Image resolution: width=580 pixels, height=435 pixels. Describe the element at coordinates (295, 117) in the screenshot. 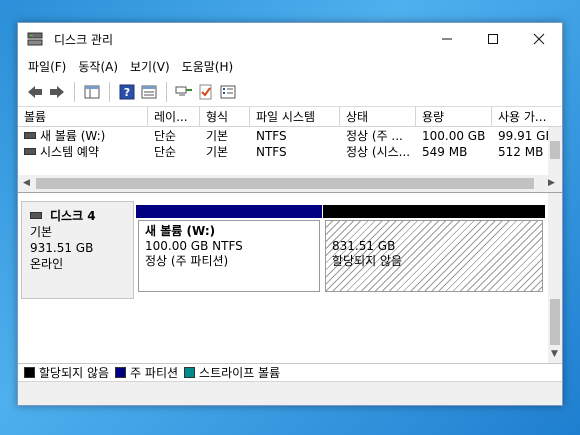

I see `column-header-filesystem: 파일 시스템` at that location.